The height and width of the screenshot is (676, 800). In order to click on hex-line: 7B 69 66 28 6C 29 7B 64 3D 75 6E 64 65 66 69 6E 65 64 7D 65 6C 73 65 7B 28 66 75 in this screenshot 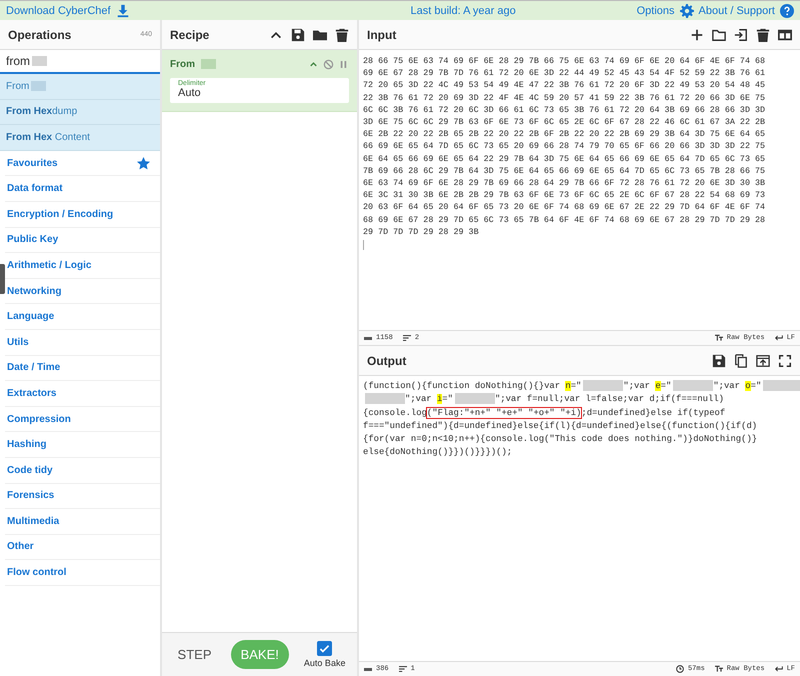, I will do `click(564, 171)`.